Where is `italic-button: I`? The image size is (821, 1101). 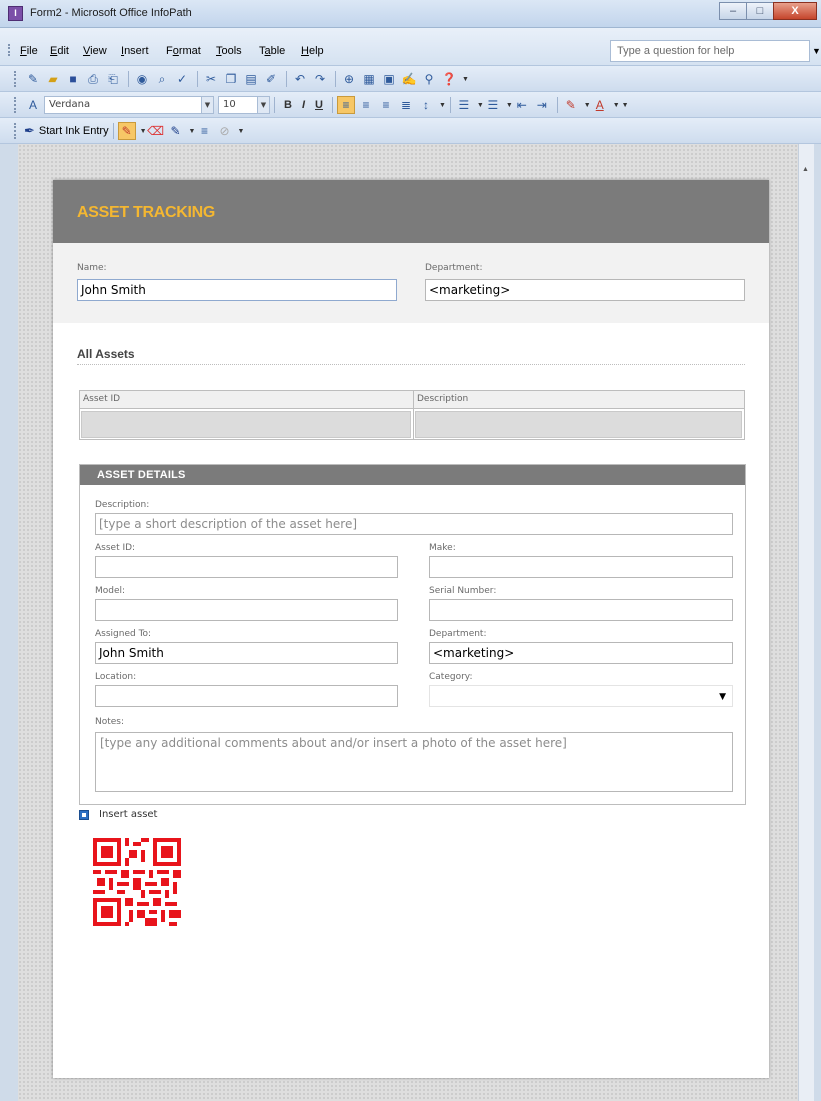 italic-button: I is located at coordinates (303, 105).